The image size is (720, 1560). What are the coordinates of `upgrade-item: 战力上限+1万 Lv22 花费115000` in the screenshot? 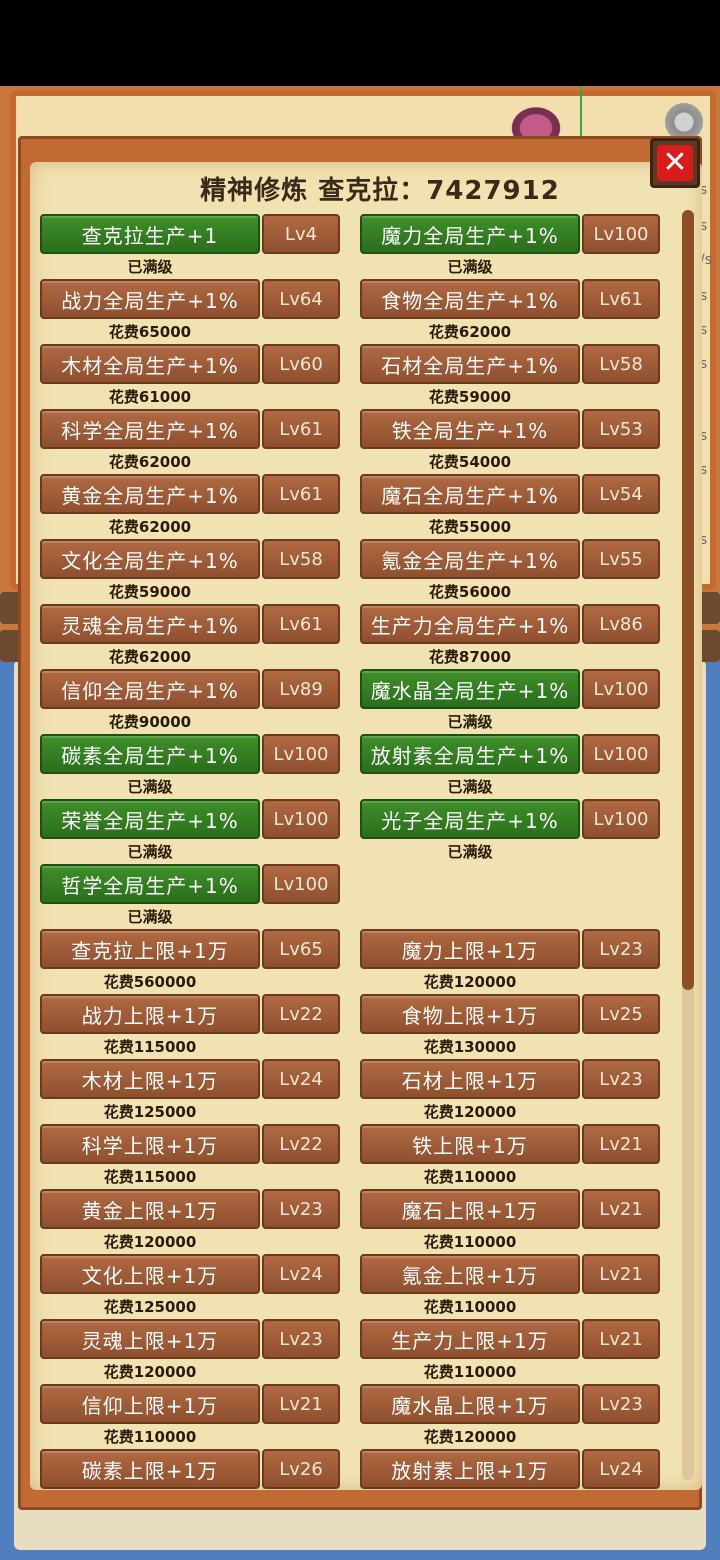 It's located at (190, 1026).